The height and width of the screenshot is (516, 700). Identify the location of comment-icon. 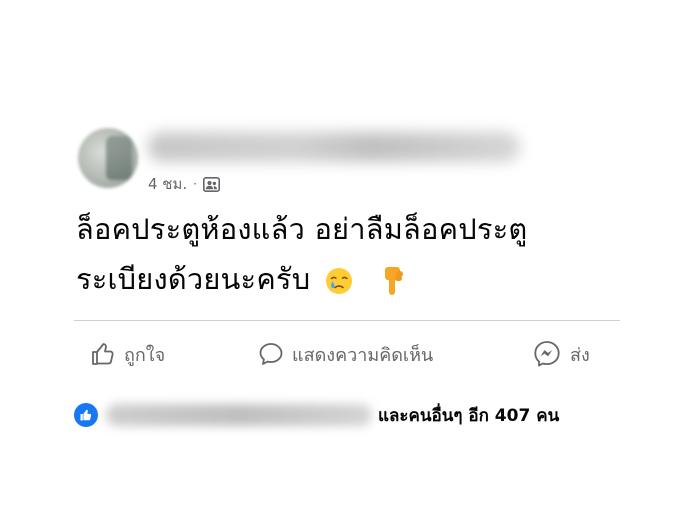
(271, 354).